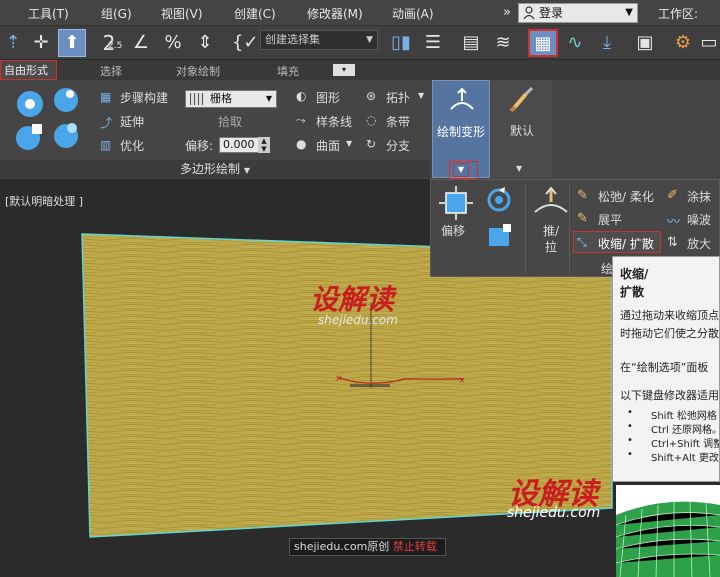  What do you see at coordinates (215, 169) in the screenshot?
I see `poly-draw-panel-label: 多边形绘制 ▼` at bounding box center [215, 169].